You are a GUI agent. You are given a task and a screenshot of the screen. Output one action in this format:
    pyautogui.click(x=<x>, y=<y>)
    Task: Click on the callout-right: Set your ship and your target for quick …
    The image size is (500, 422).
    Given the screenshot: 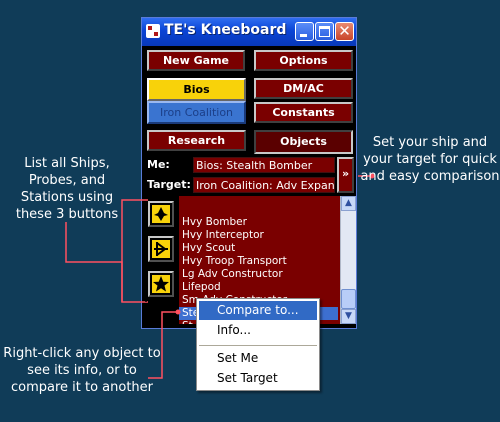 What is the action you would take?
    pyautogui.click(x=430, y=159)
    